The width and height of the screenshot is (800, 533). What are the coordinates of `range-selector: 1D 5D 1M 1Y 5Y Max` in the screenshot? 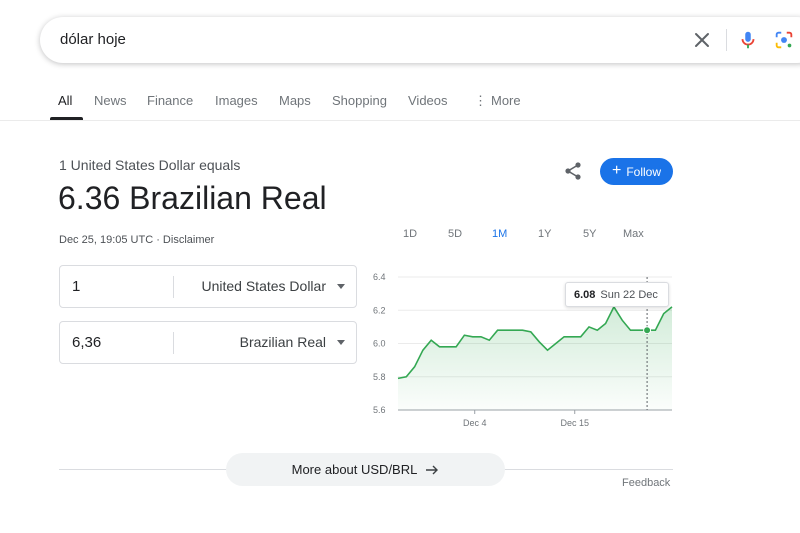 It's located at (400, 236).